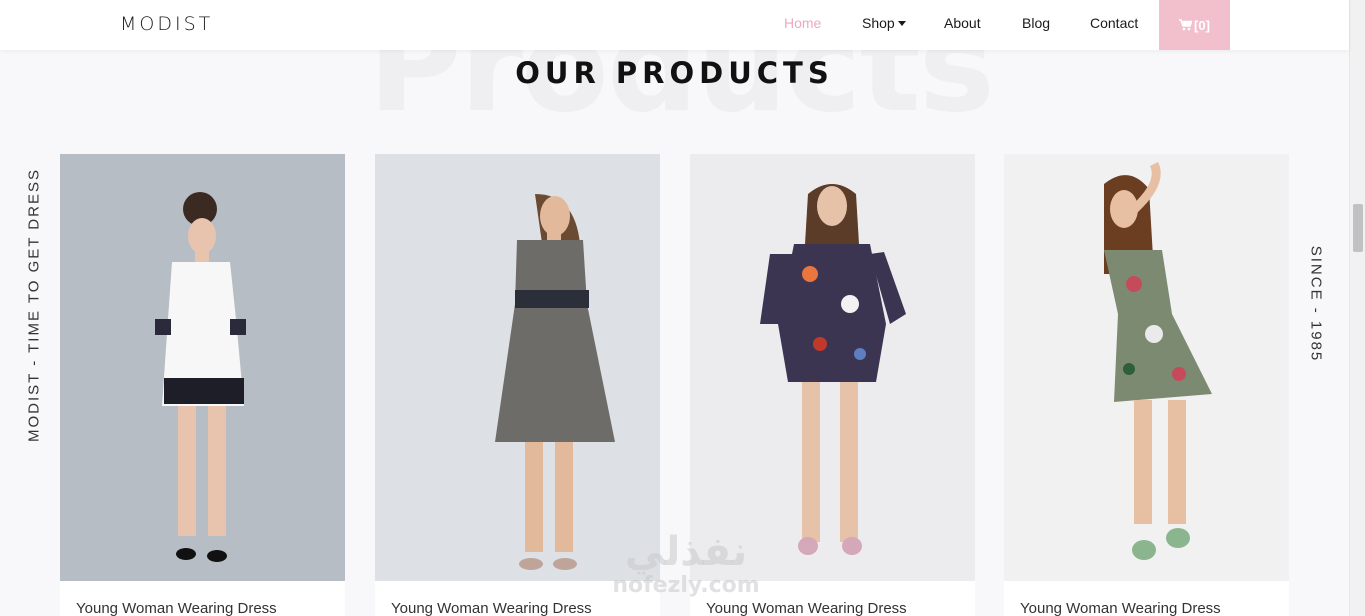 The image size is (1365, 616). What do you see at coordinates (878, 23) in the screenshot?
I see `nav-shop-label: Shop` at bounding box center [878, 23].